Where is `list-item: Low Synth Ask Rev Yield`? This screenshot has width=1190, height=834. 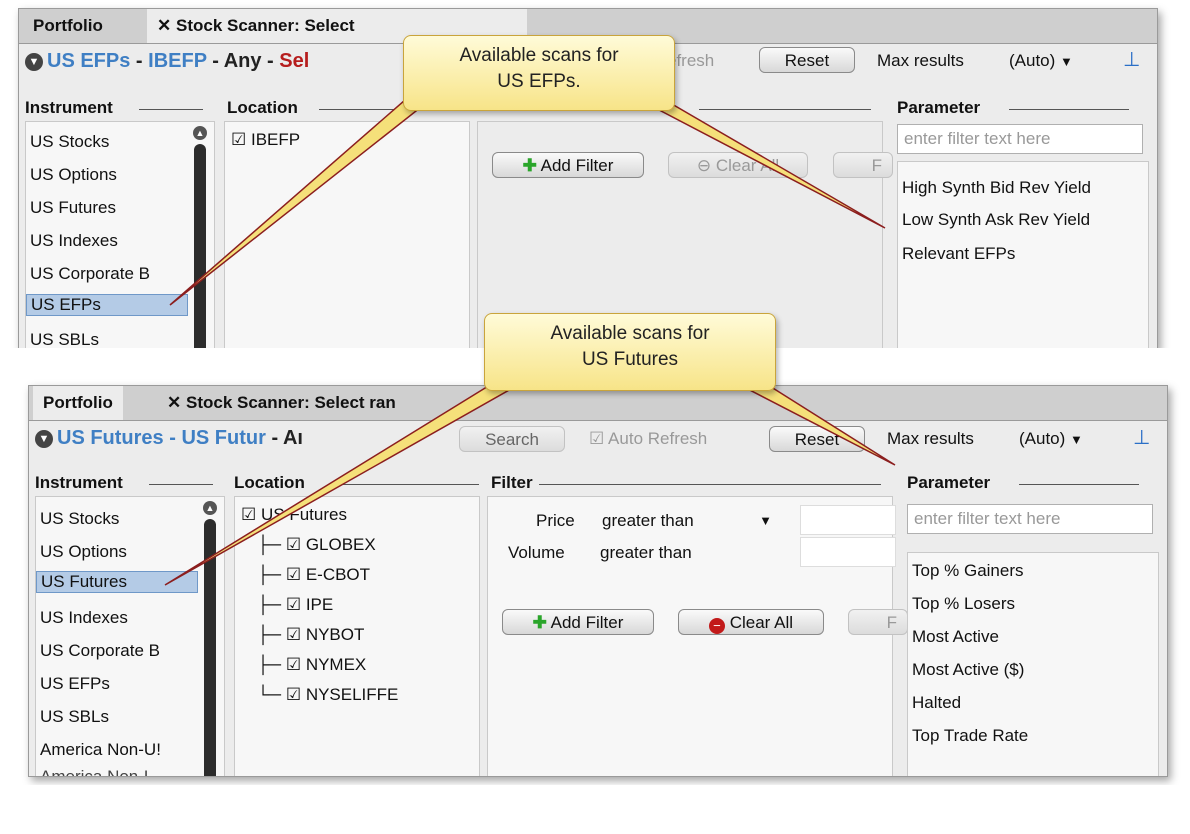 list-item: Low Synth Ask Rev Yield is located at coordinates (996, 220).